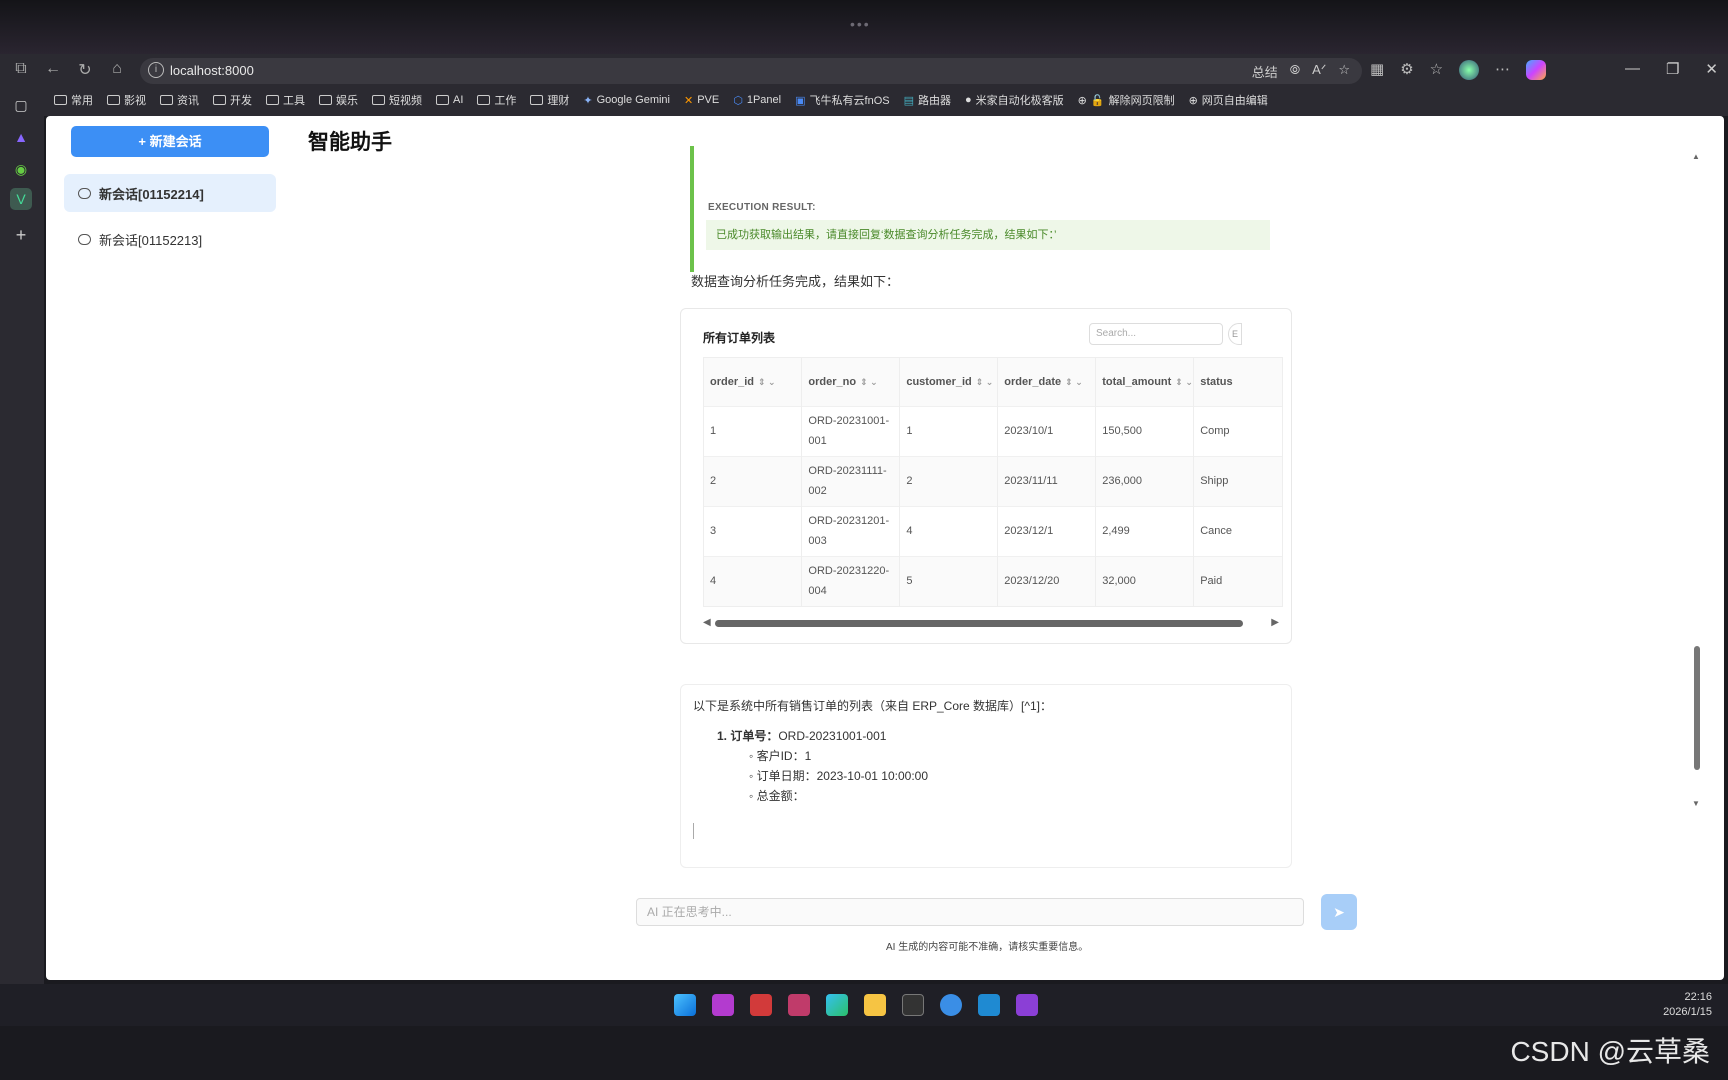 Image resolution: width=1728 pixels, height=1080 pixels. What do you see at coordinates (1502, 70) in the screenshot?
I see `more-icon: ⋯` at bounding box center [1502, 70].